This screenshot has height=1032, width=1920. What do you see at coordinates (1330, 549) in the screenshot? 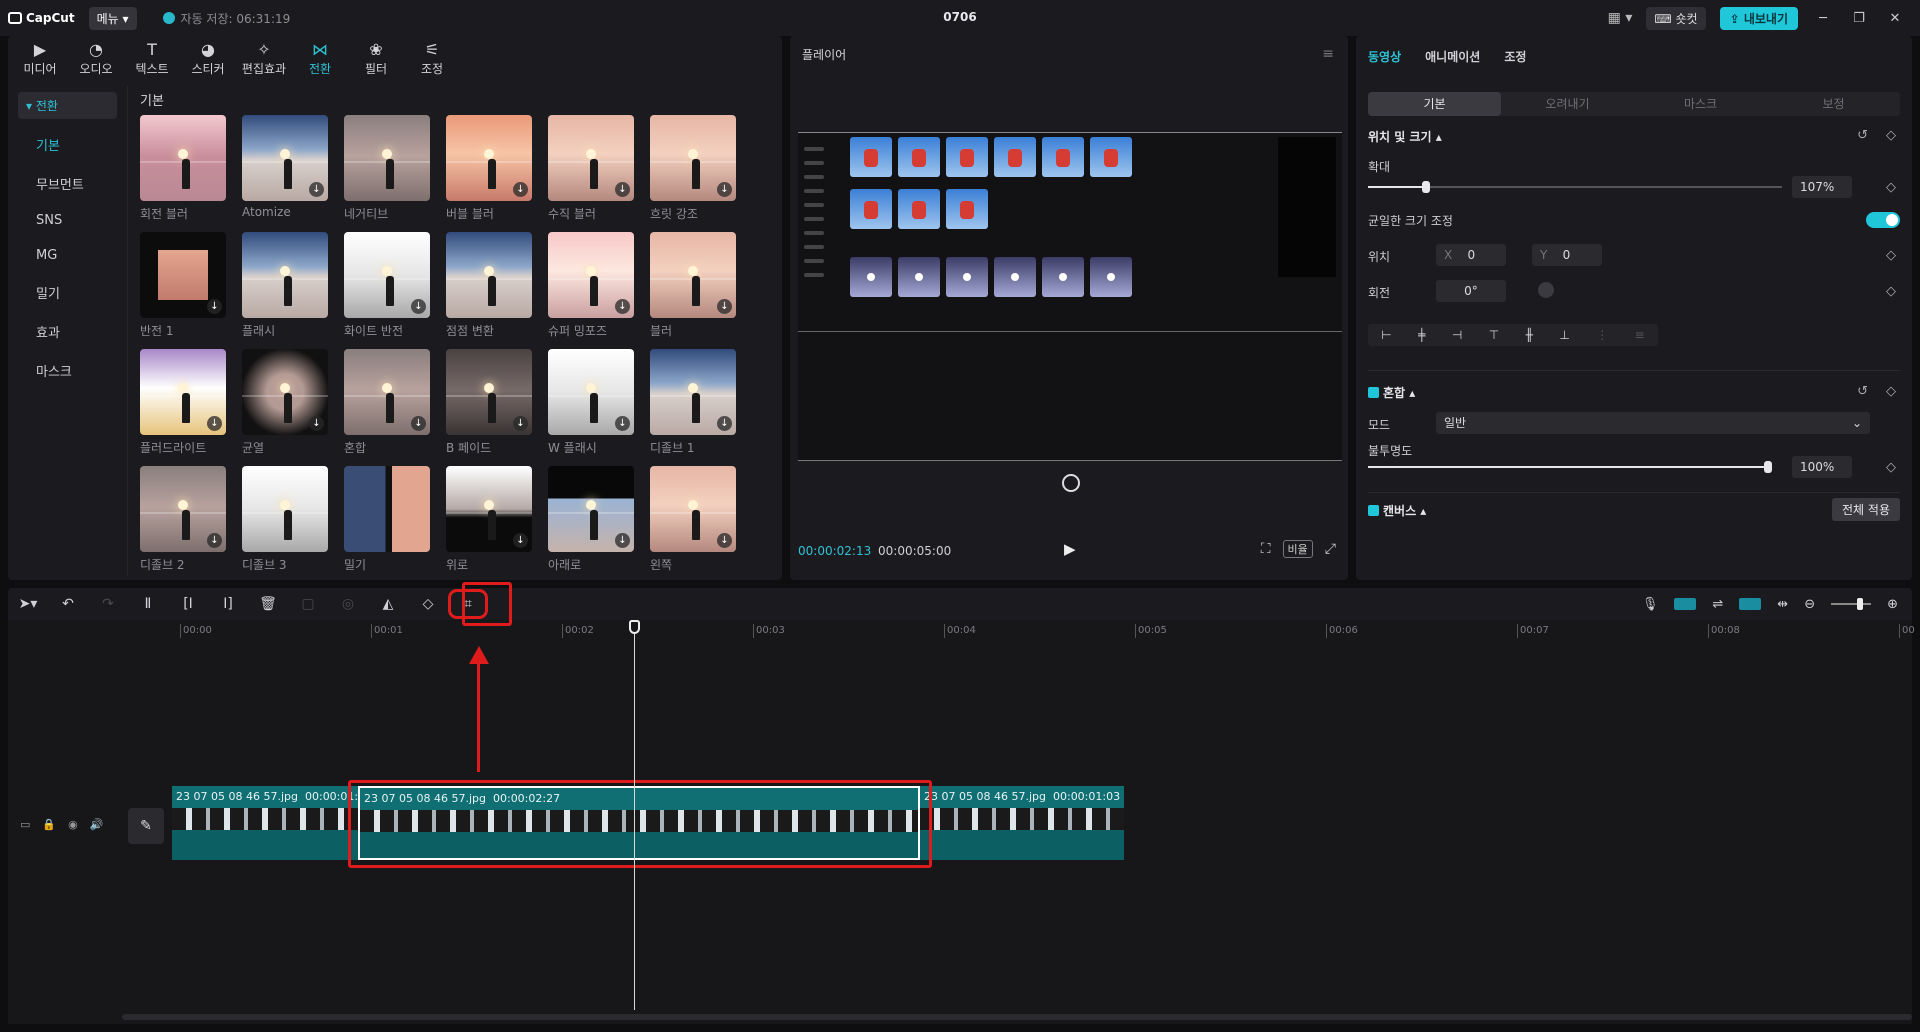
I see `fullscreen-icon: ⤢` at bounding box center [1330, 549].